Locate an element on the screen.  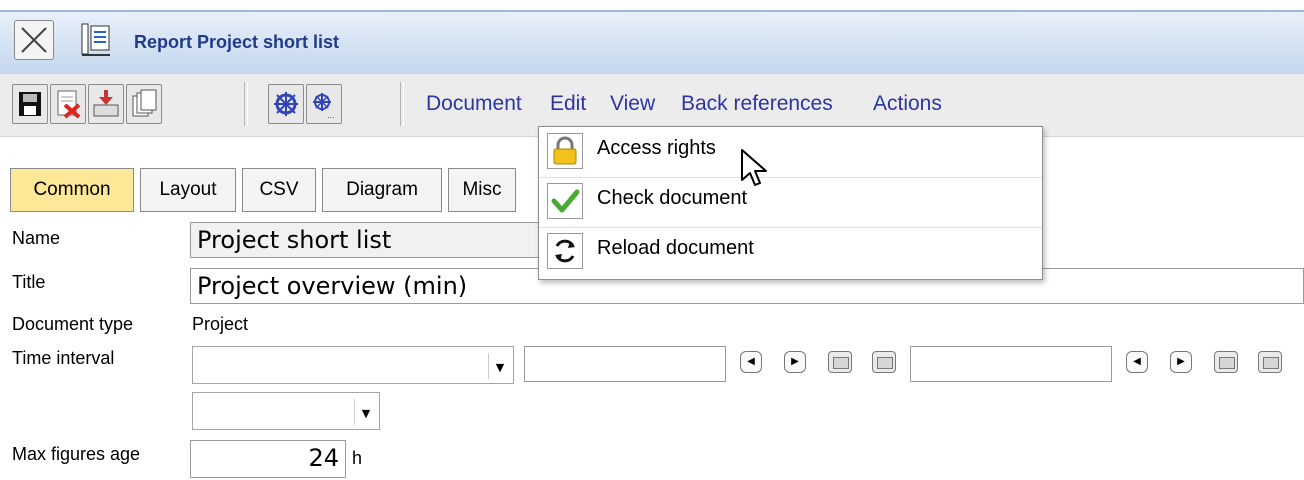
menu-view: View is located at coordinates (632, 104).